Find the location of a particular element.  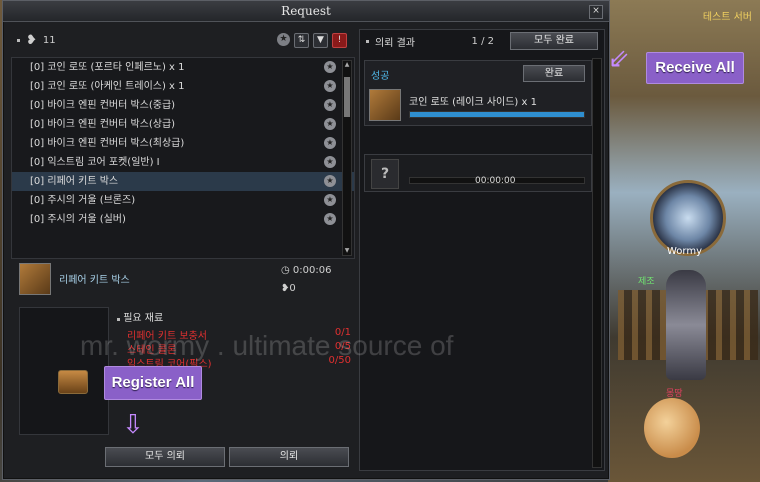

result-header: 의뢰 결과 1 / 2 모두 완료 is located at coordinates (482, 41).